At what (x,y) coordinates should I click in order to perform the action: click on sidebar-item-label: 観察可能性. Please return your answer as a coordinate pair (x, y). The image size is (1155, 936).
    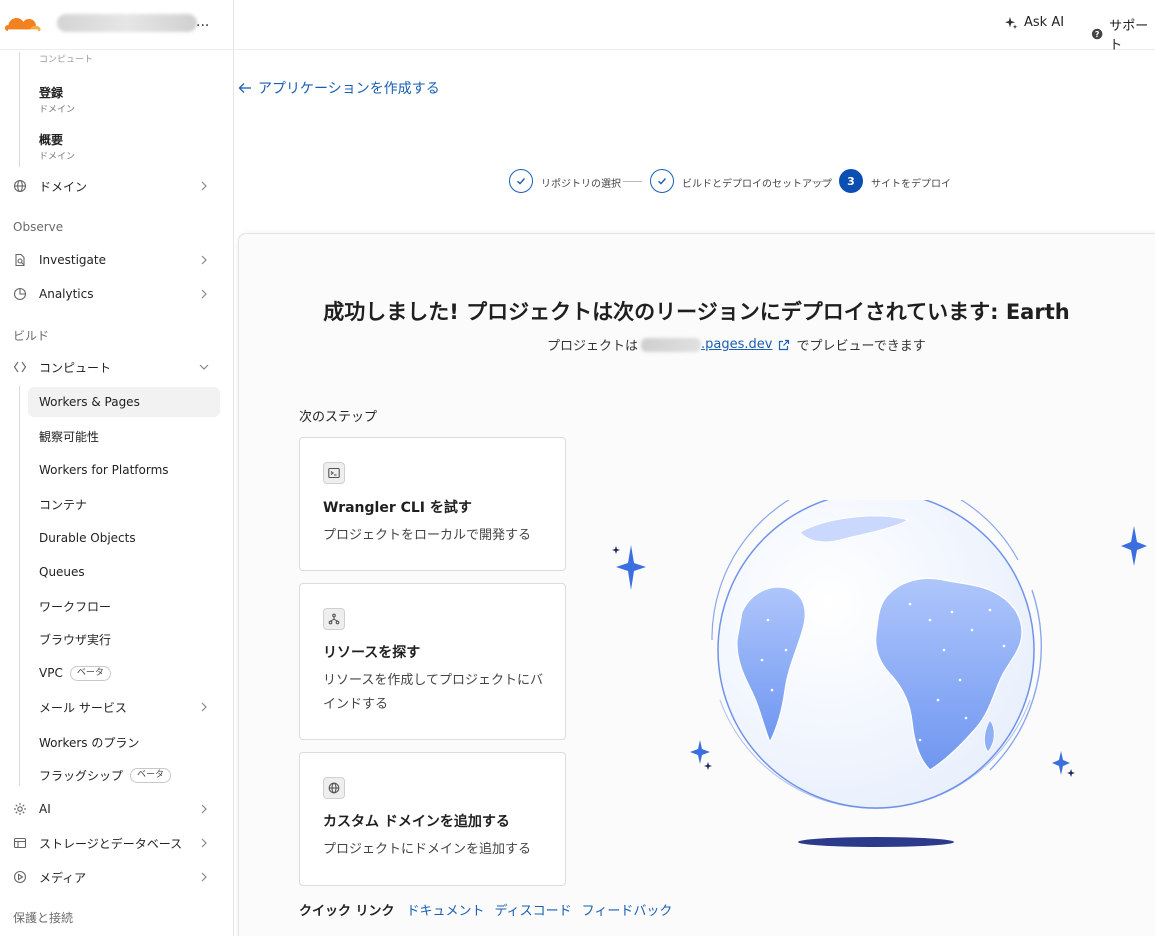
    Looking at the image, I should click on (69, 436).